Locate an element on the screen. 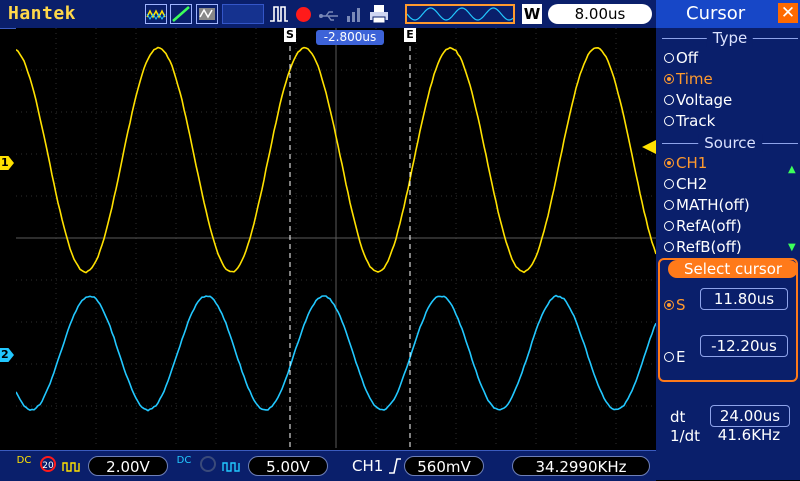 The width and height of the screenshot is (800, 481). window-indicator: W is located at coordinates (532, 14).